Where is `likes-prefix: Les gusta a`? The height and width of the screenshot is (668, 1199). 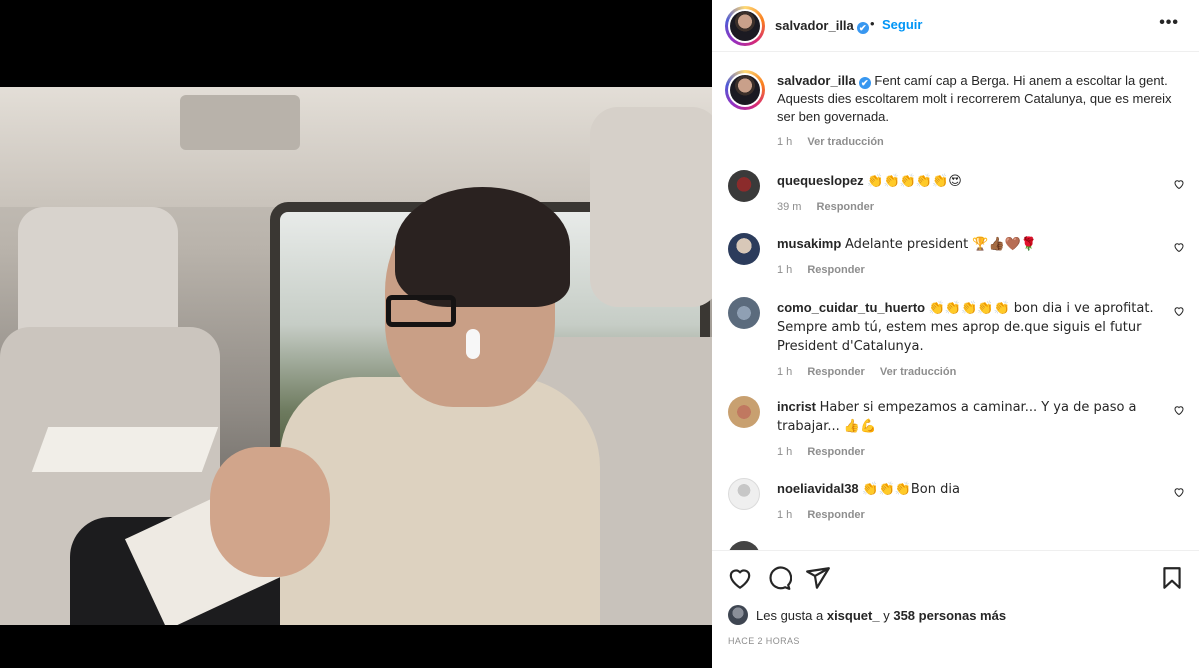 likes-prefix: Les gusta a is located at coordinates (790, 615).